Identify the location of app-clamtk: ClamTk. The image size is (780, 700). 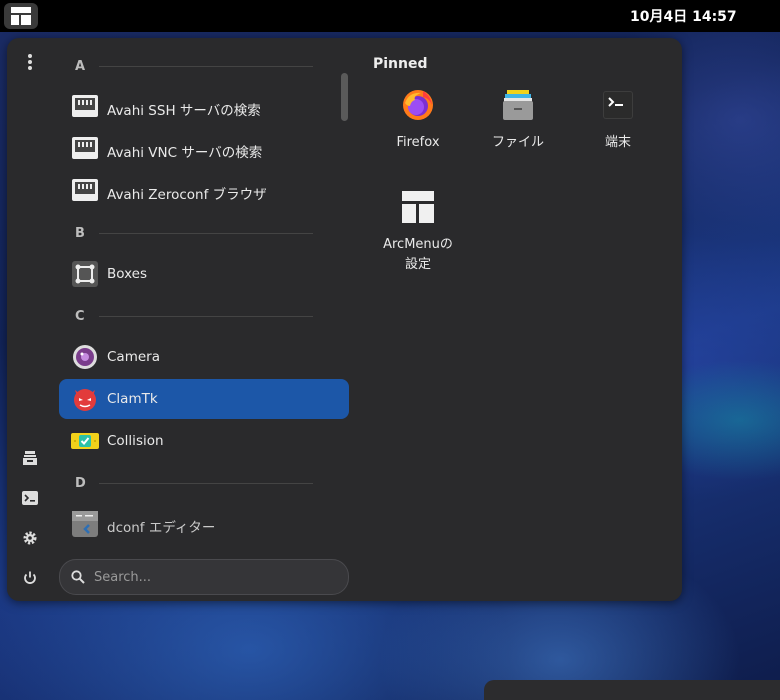
(204, 399).